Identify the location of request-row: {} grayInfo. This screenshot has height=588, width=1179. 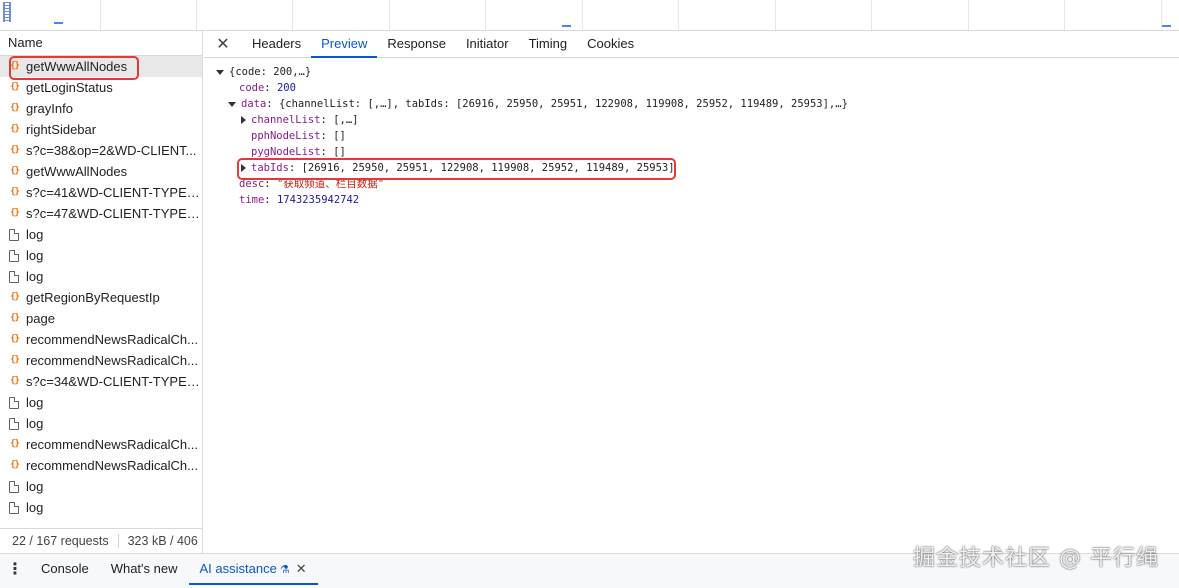
(101, 108).